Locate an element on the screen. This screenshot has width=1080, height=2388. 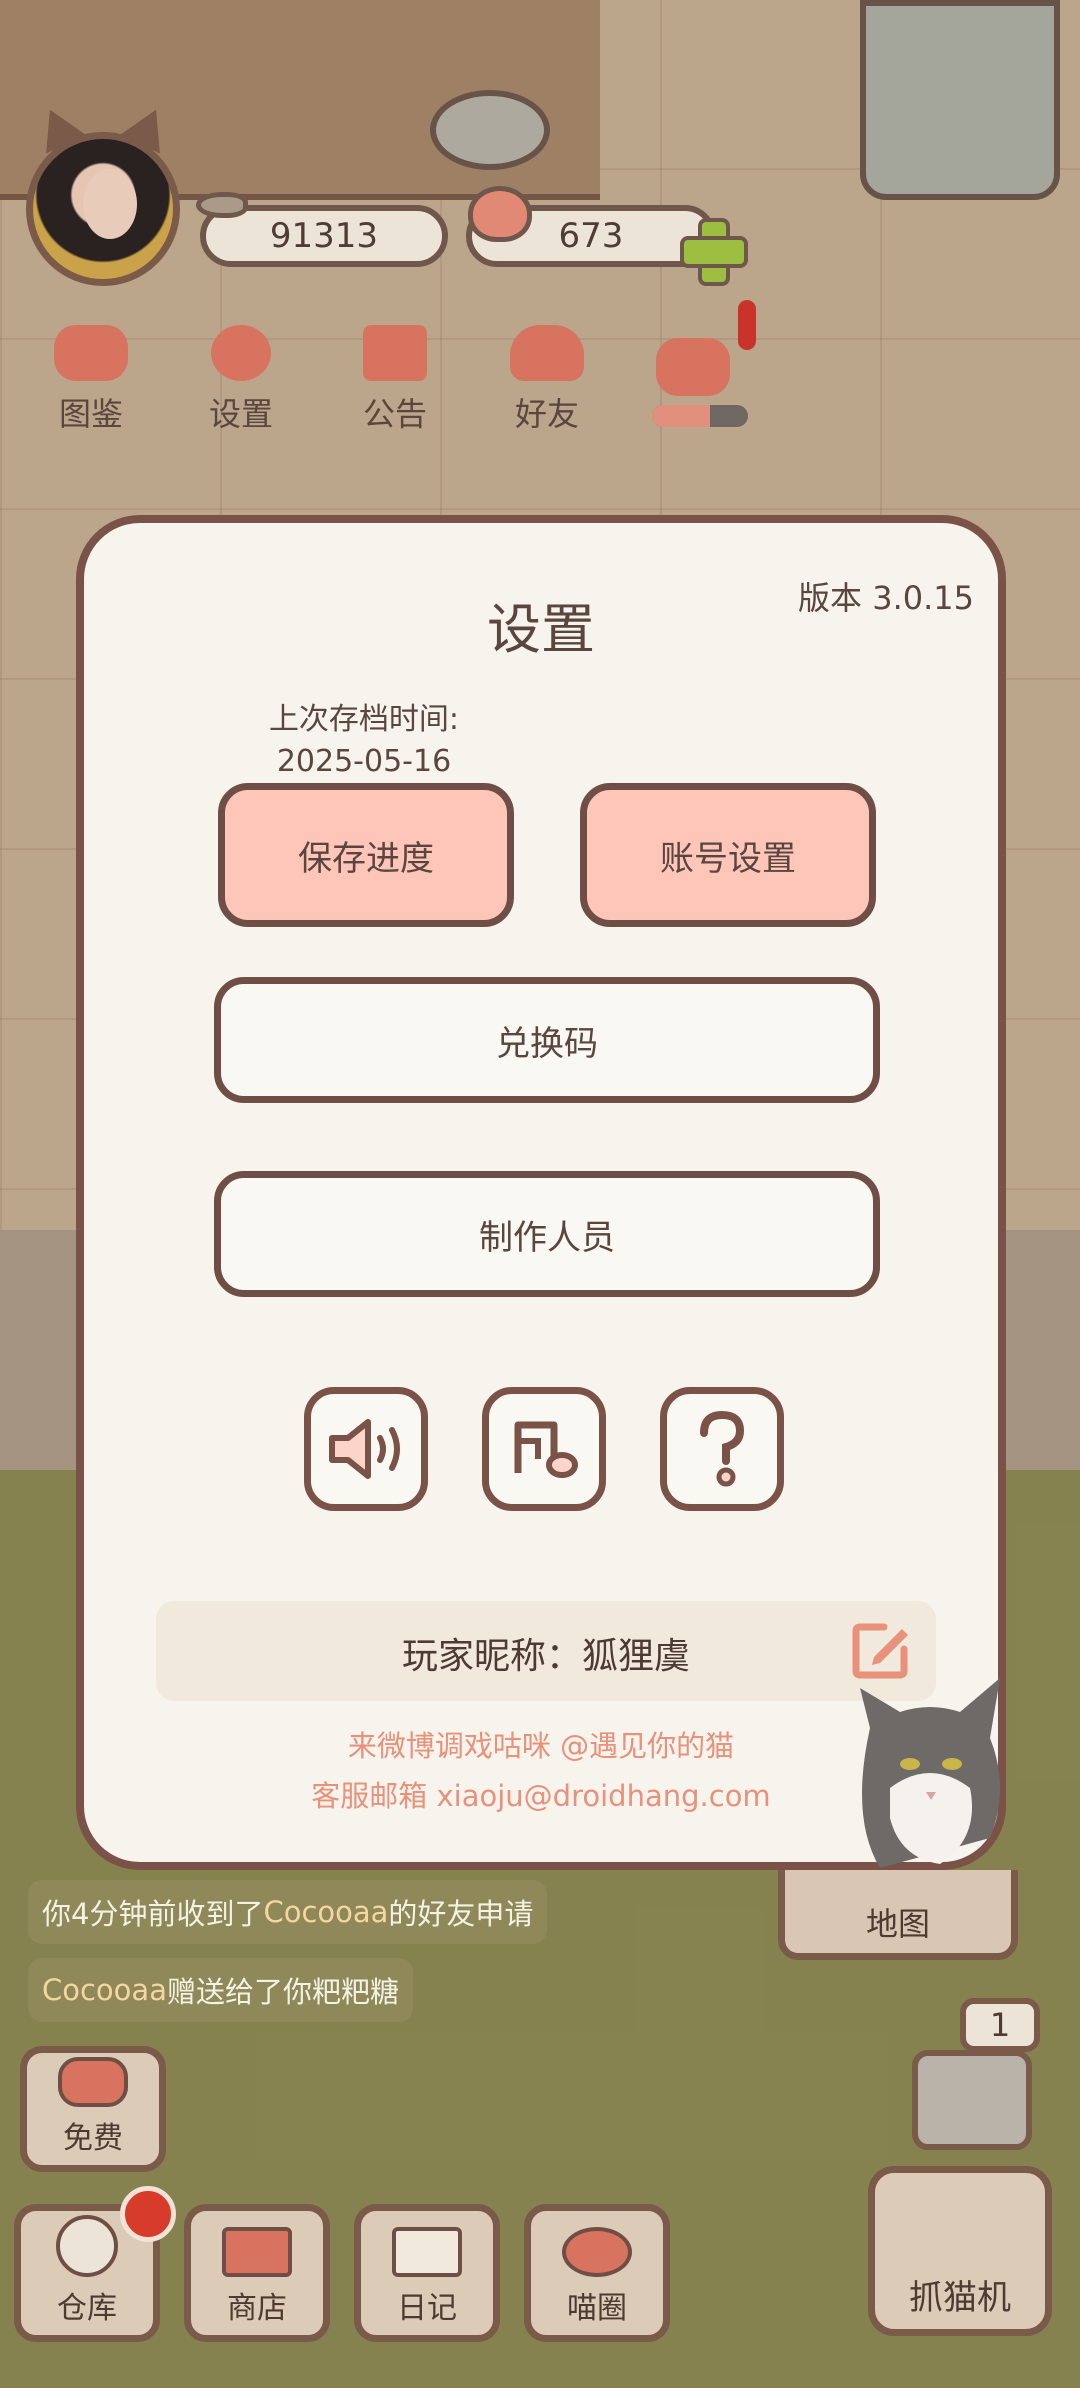
fish-icon is located at coordinates (222, 205).